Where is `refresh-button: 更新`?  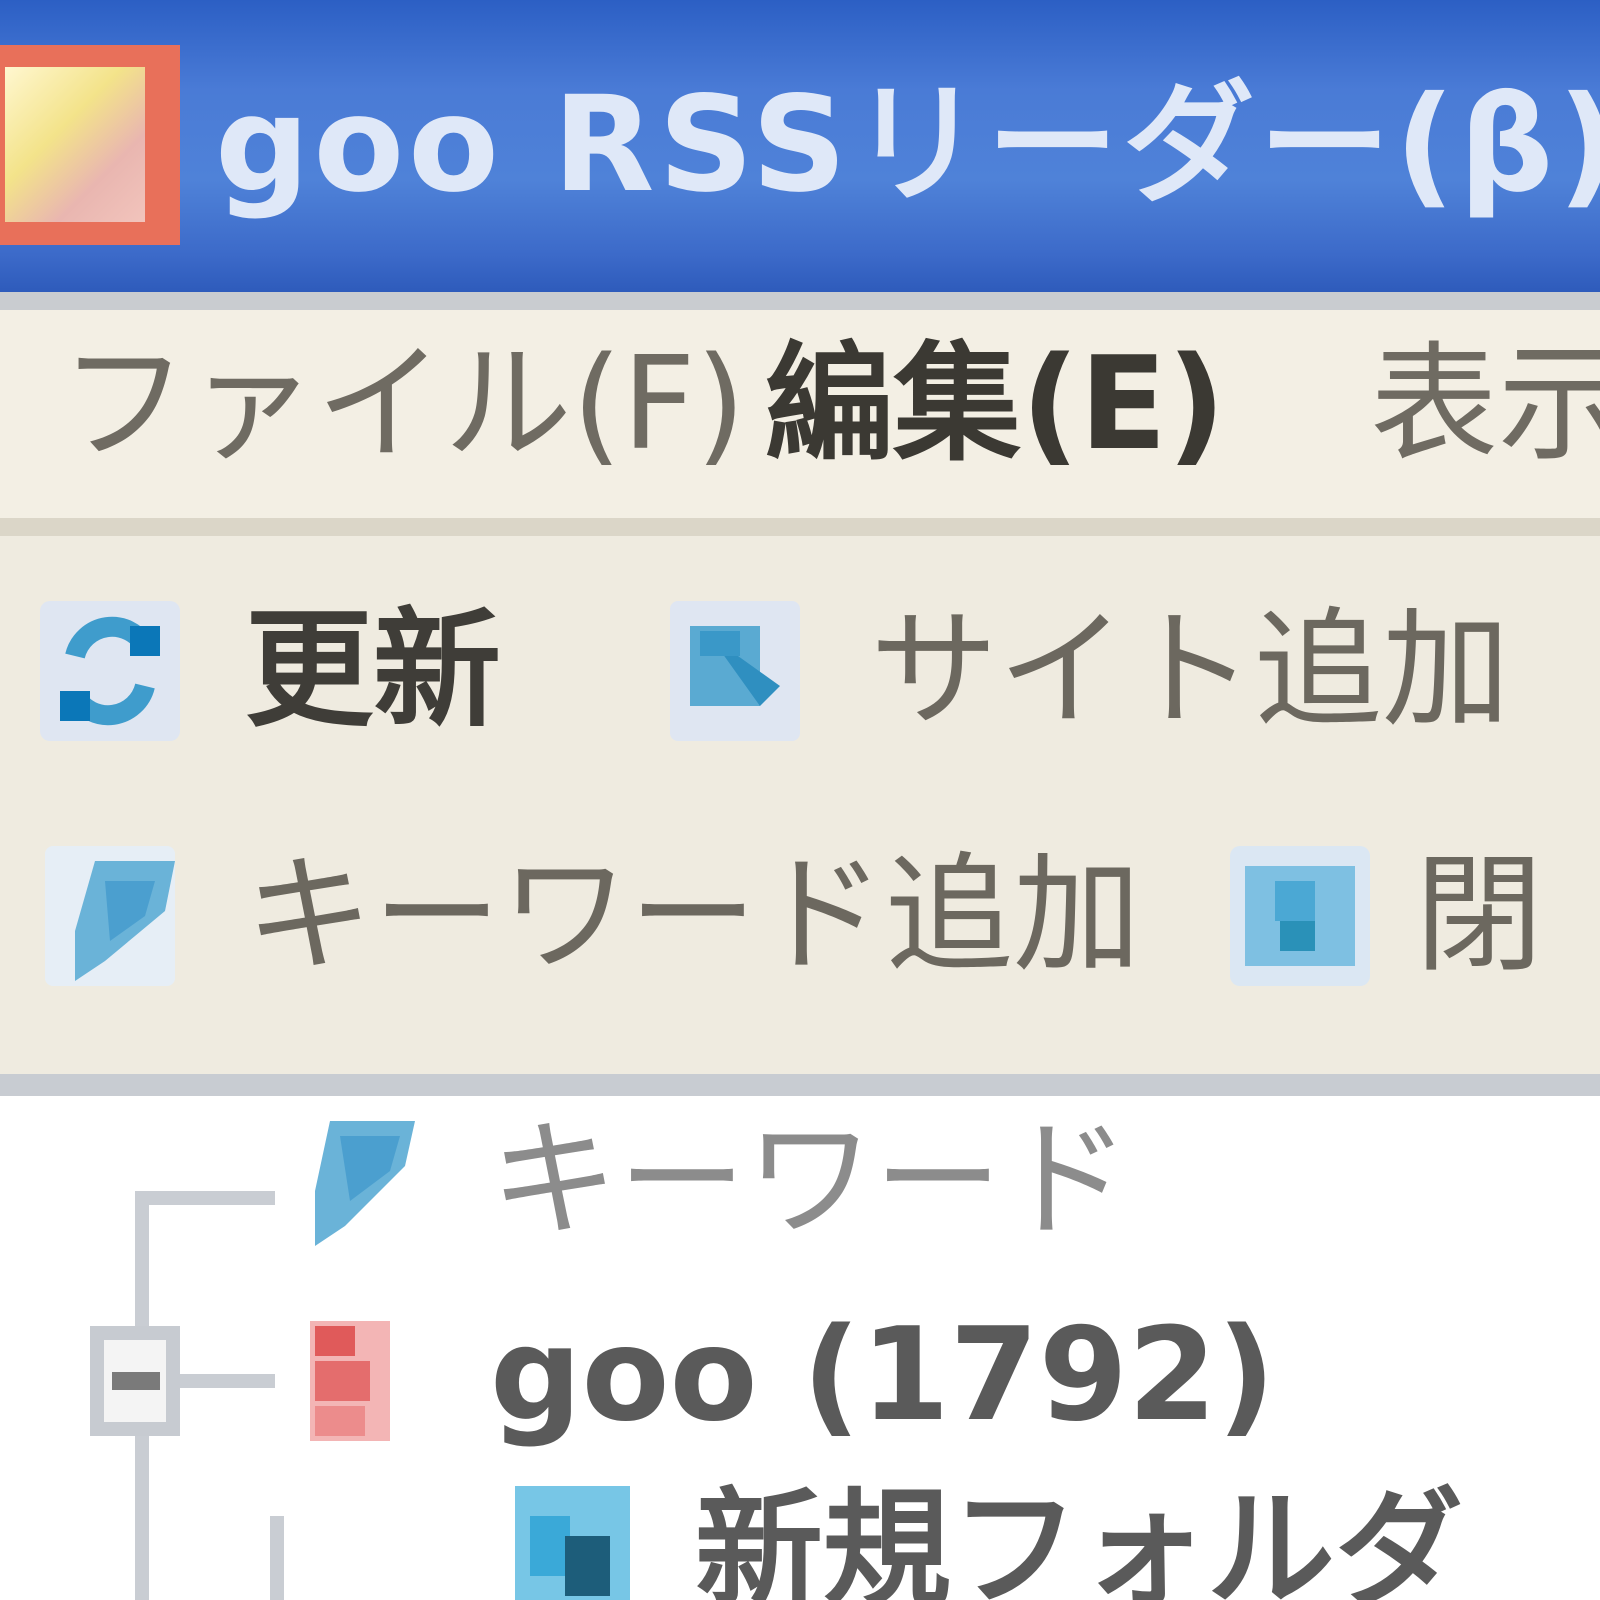
refresh-button: 更新 is located at coordinates (268, 671).